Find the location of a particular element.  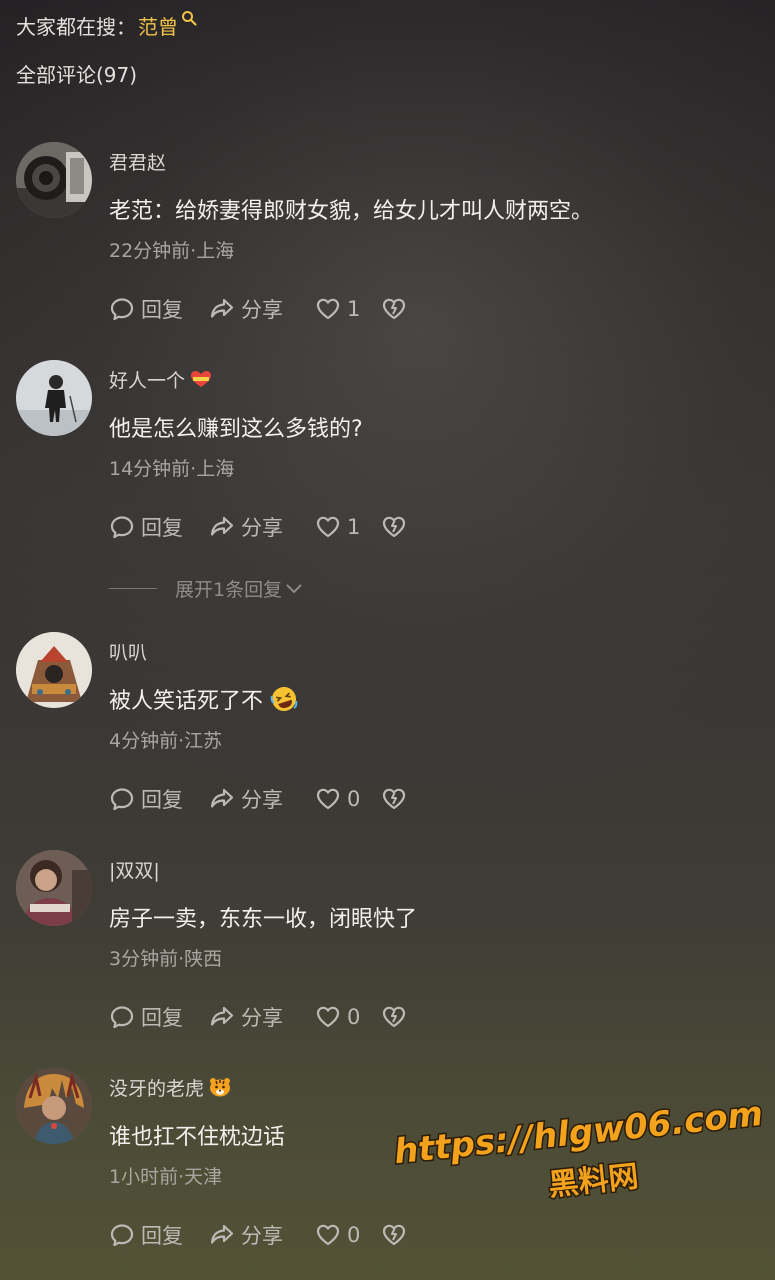

hot-search-bar: 大家都在搜： 范曾 is located at coordinates (106, 25).